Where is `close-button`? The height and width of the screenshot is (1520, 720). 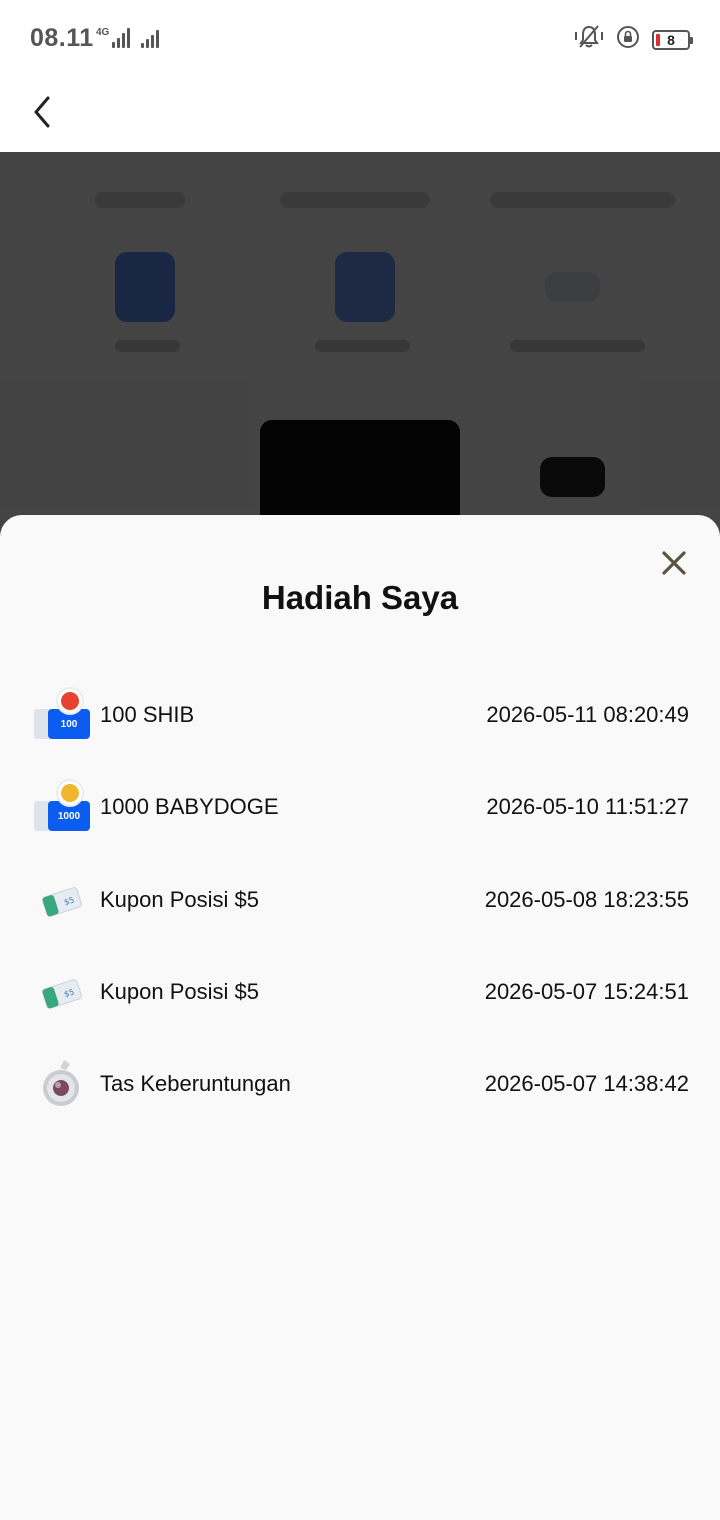
close-button is located at coordinates (674, 563).